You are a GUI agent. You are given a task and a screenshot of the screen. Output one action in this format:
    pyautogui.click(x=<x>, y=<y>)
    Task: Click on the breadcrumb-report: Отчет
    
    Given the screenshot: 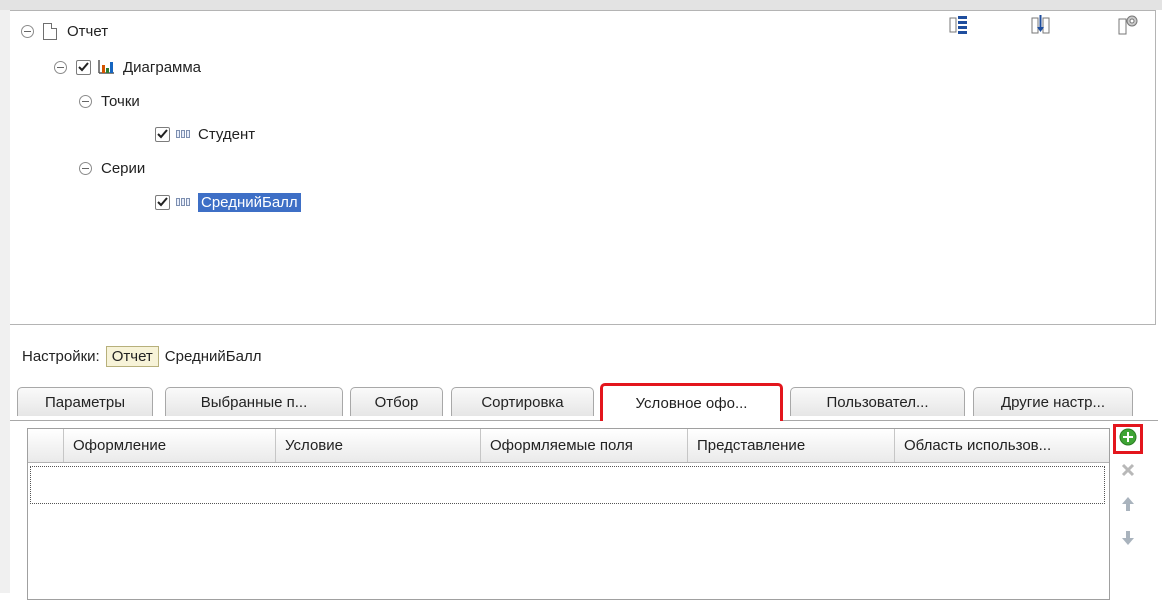 What is the action you would take?
    pyautogui.click(x=132, y=356)
    